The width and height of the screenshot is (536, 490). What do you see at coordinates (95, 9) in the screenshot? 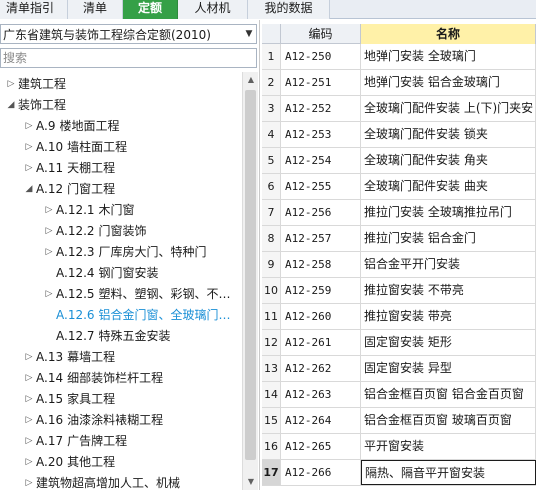
I see `tab-bill: 清单` at bounding box center [95, 9].